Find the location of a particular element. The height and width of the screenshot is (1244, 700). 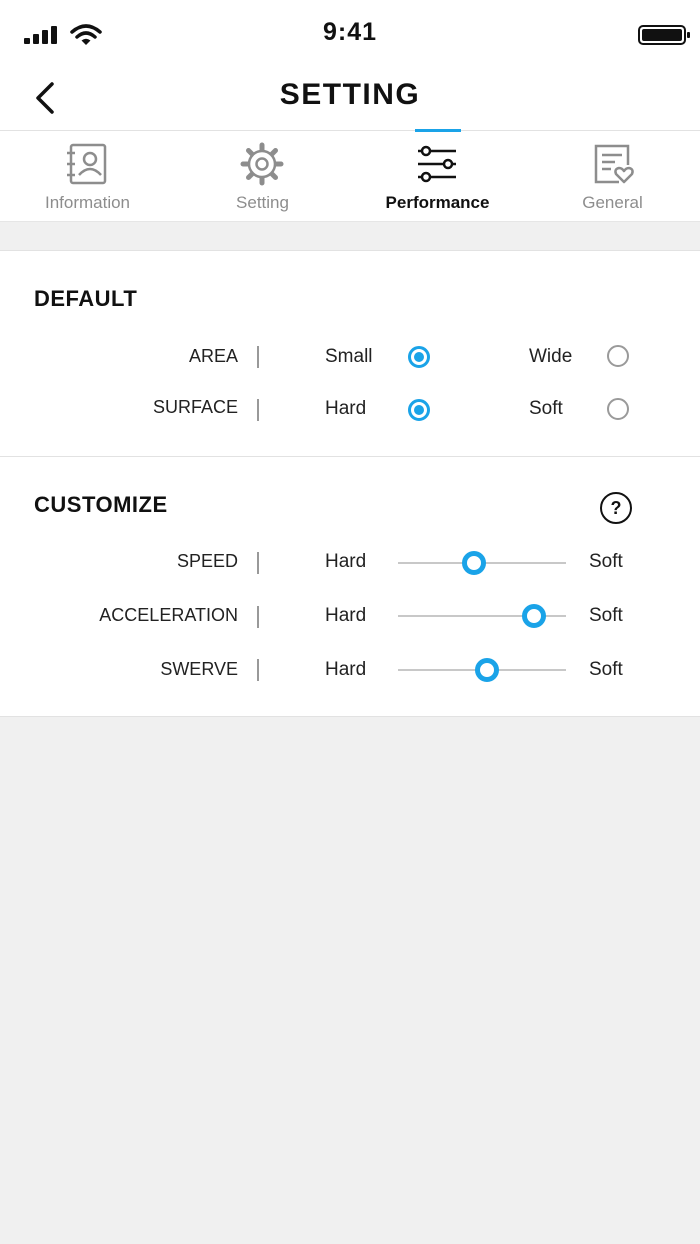

option-label: Wide is located at coordinates (551, 356).